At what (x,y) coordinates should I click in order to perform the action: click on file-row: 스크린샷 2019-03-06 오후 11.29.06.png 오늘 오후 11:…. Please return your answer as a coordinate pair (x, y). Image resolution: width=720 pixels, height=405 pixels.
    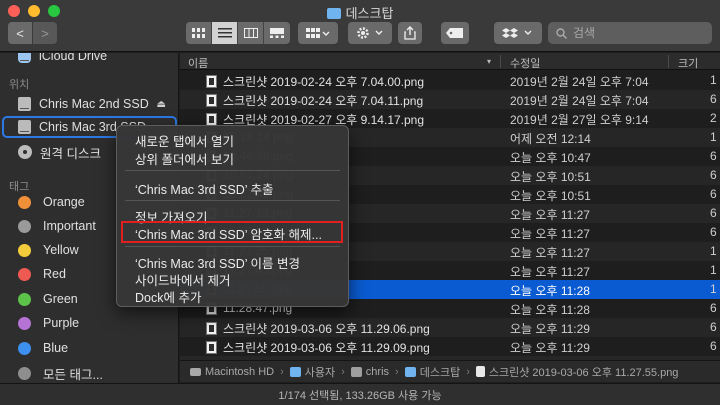
    Looking at the image, I should click on (450, 327).